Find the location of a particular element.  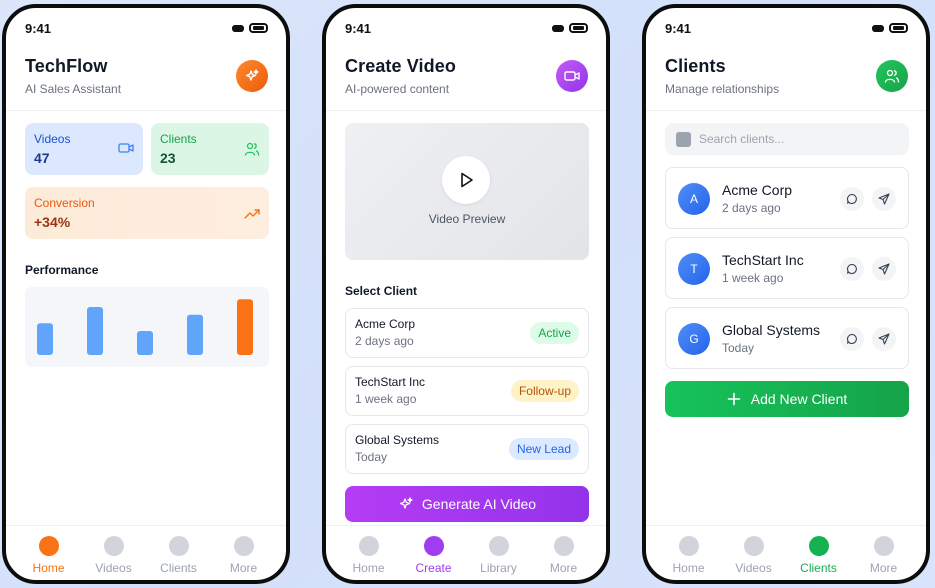

client-time: Today is located at coordinates (738, 348).